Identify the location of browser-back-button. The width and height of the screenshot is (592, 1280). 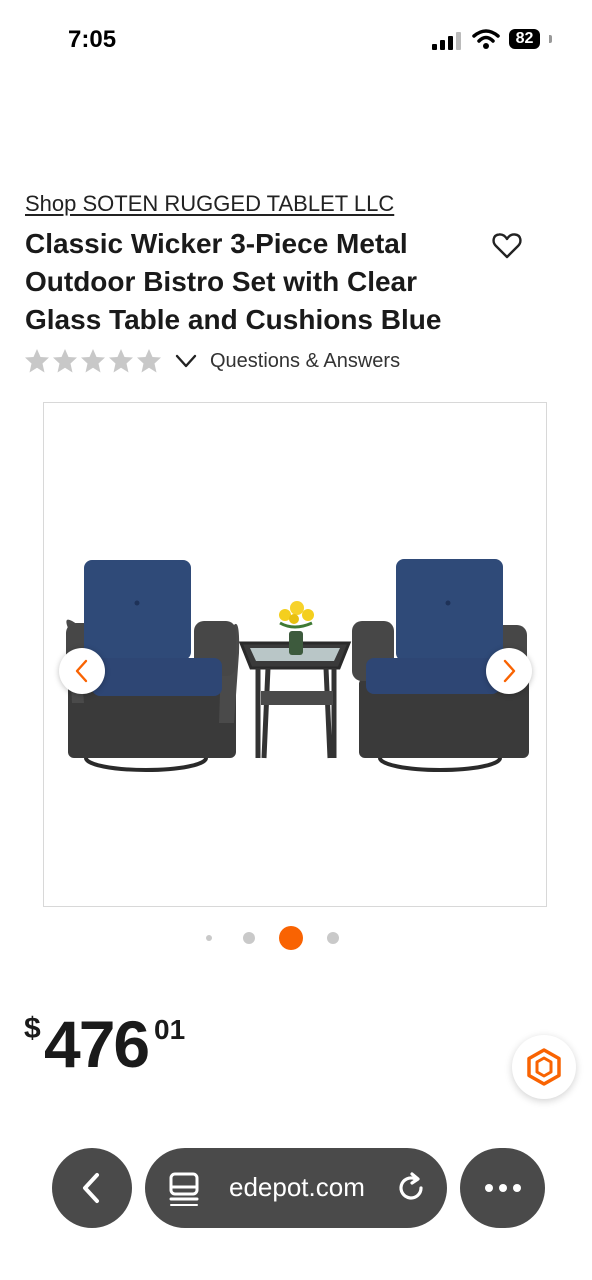
(92, 1188).